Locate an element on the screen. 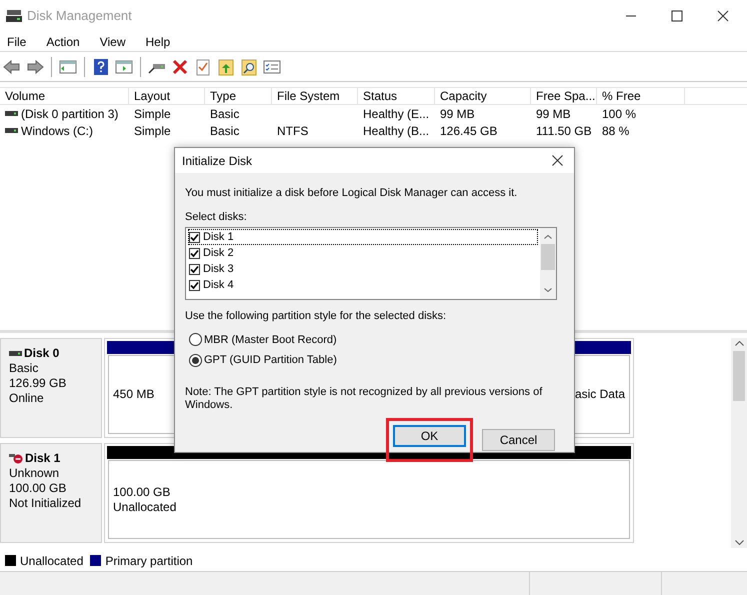  column-header: Layout is located at coordinates (167, 96).